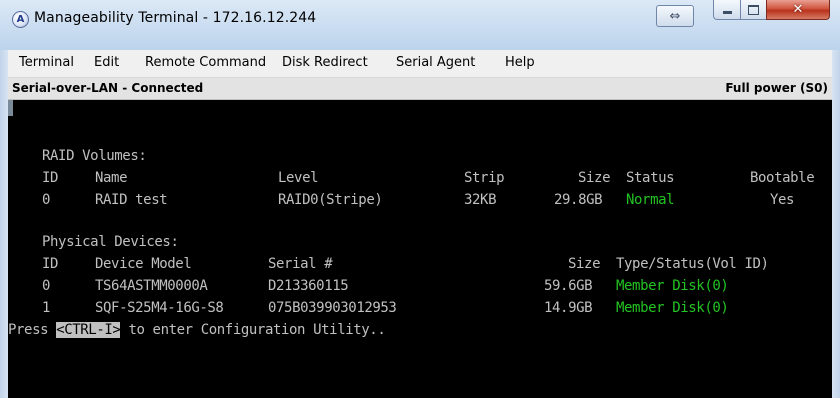 The width and height of the screenshot is (840, 398). I want to click on phys-row-0-id: 0, so click(46, 286).